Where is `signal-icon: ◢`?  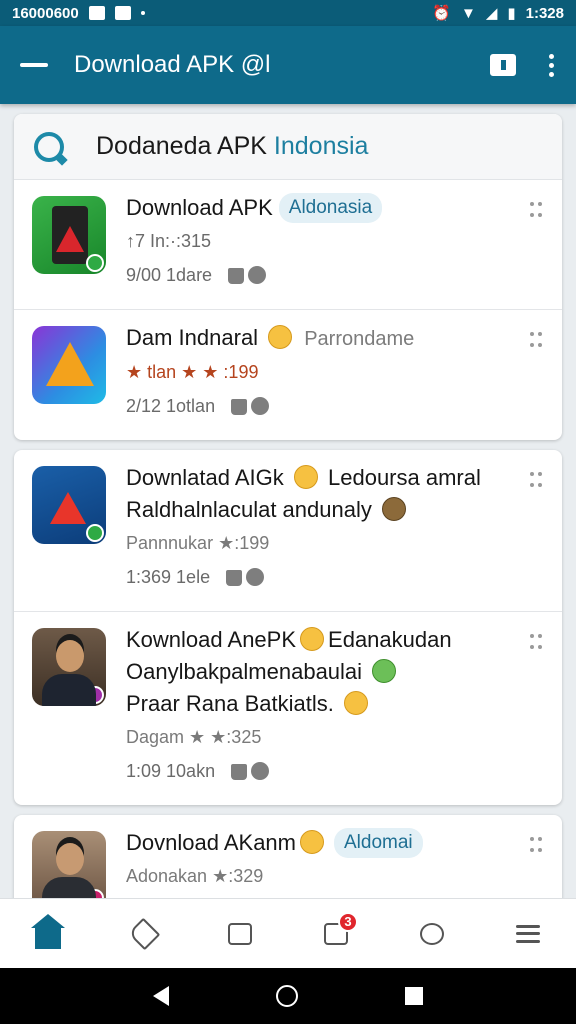 signal-icon: ◢ is located at coordinates (491, 13).